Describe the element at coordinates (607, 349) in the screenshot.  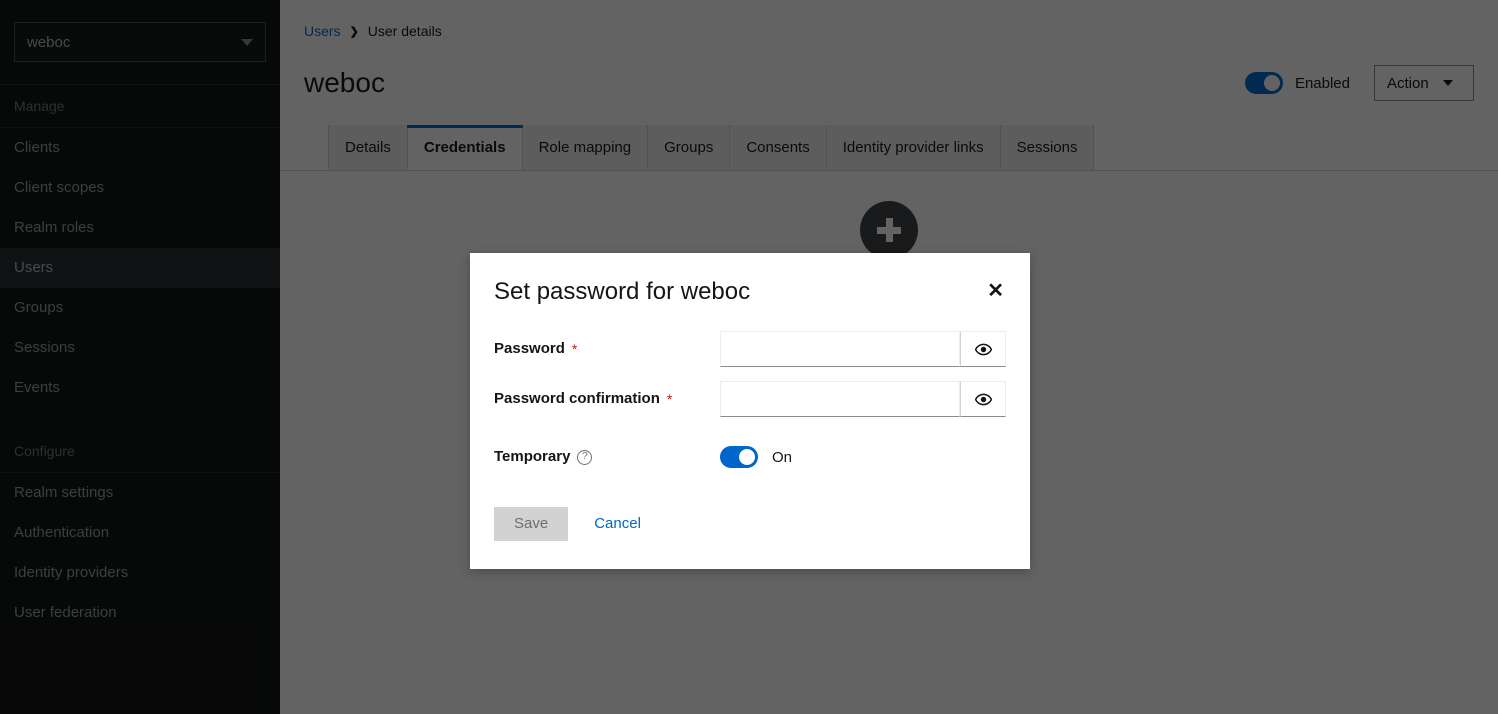
I see `password-label: Password *` at that location.